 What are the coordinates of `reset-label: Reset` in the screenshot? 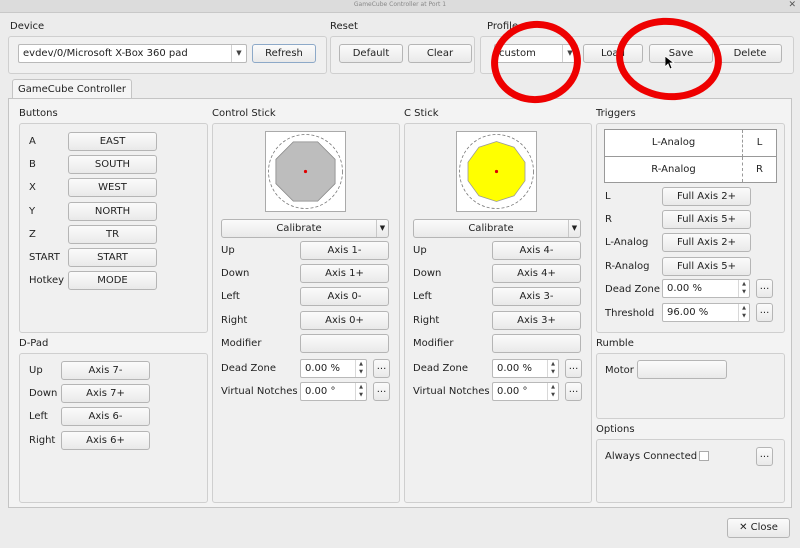 It's located at (344, 26).